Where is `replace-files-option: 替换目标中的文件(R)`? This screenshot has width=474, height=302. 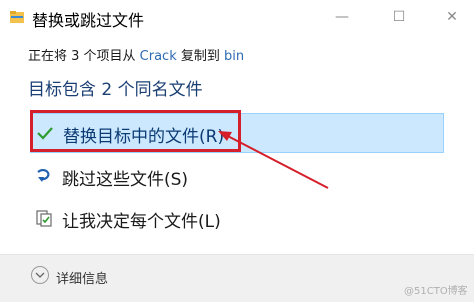
replace-files-option: 替换目标中的文件(R) is located at coordinates (237, 133).